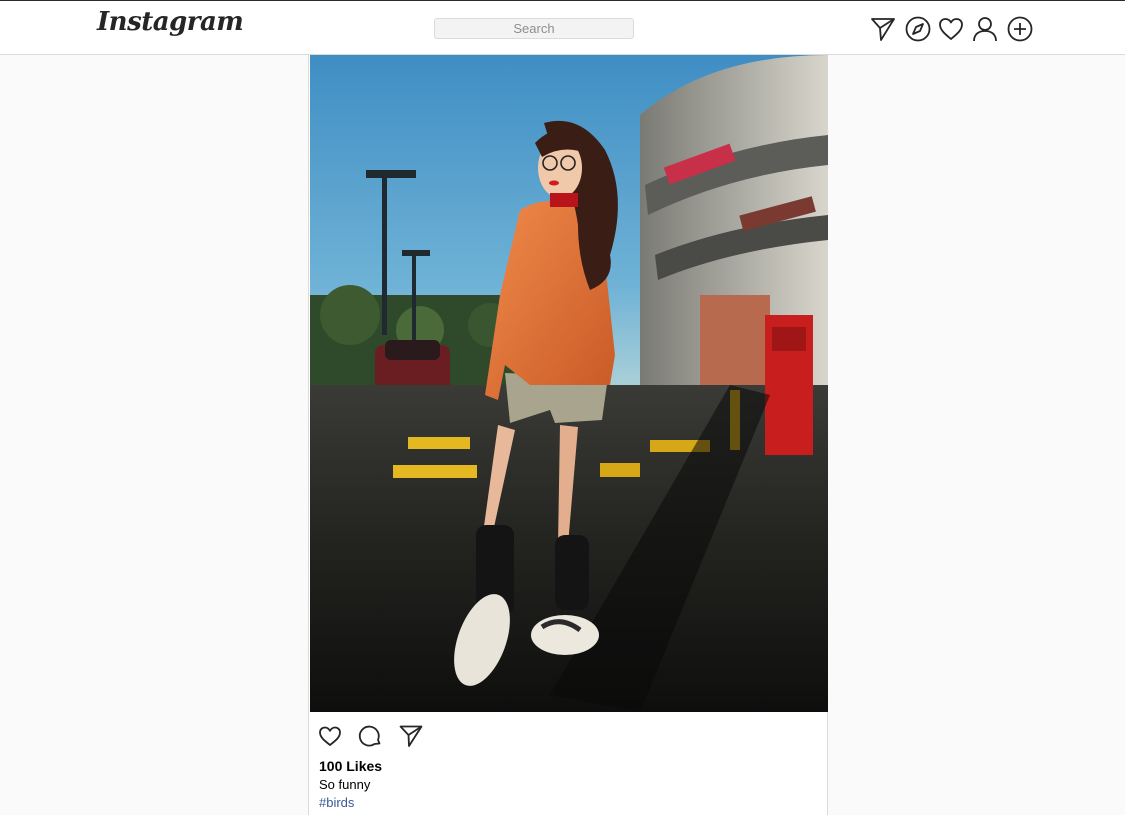  I want to click on hashtag-link: #birds, so click(336, 802).